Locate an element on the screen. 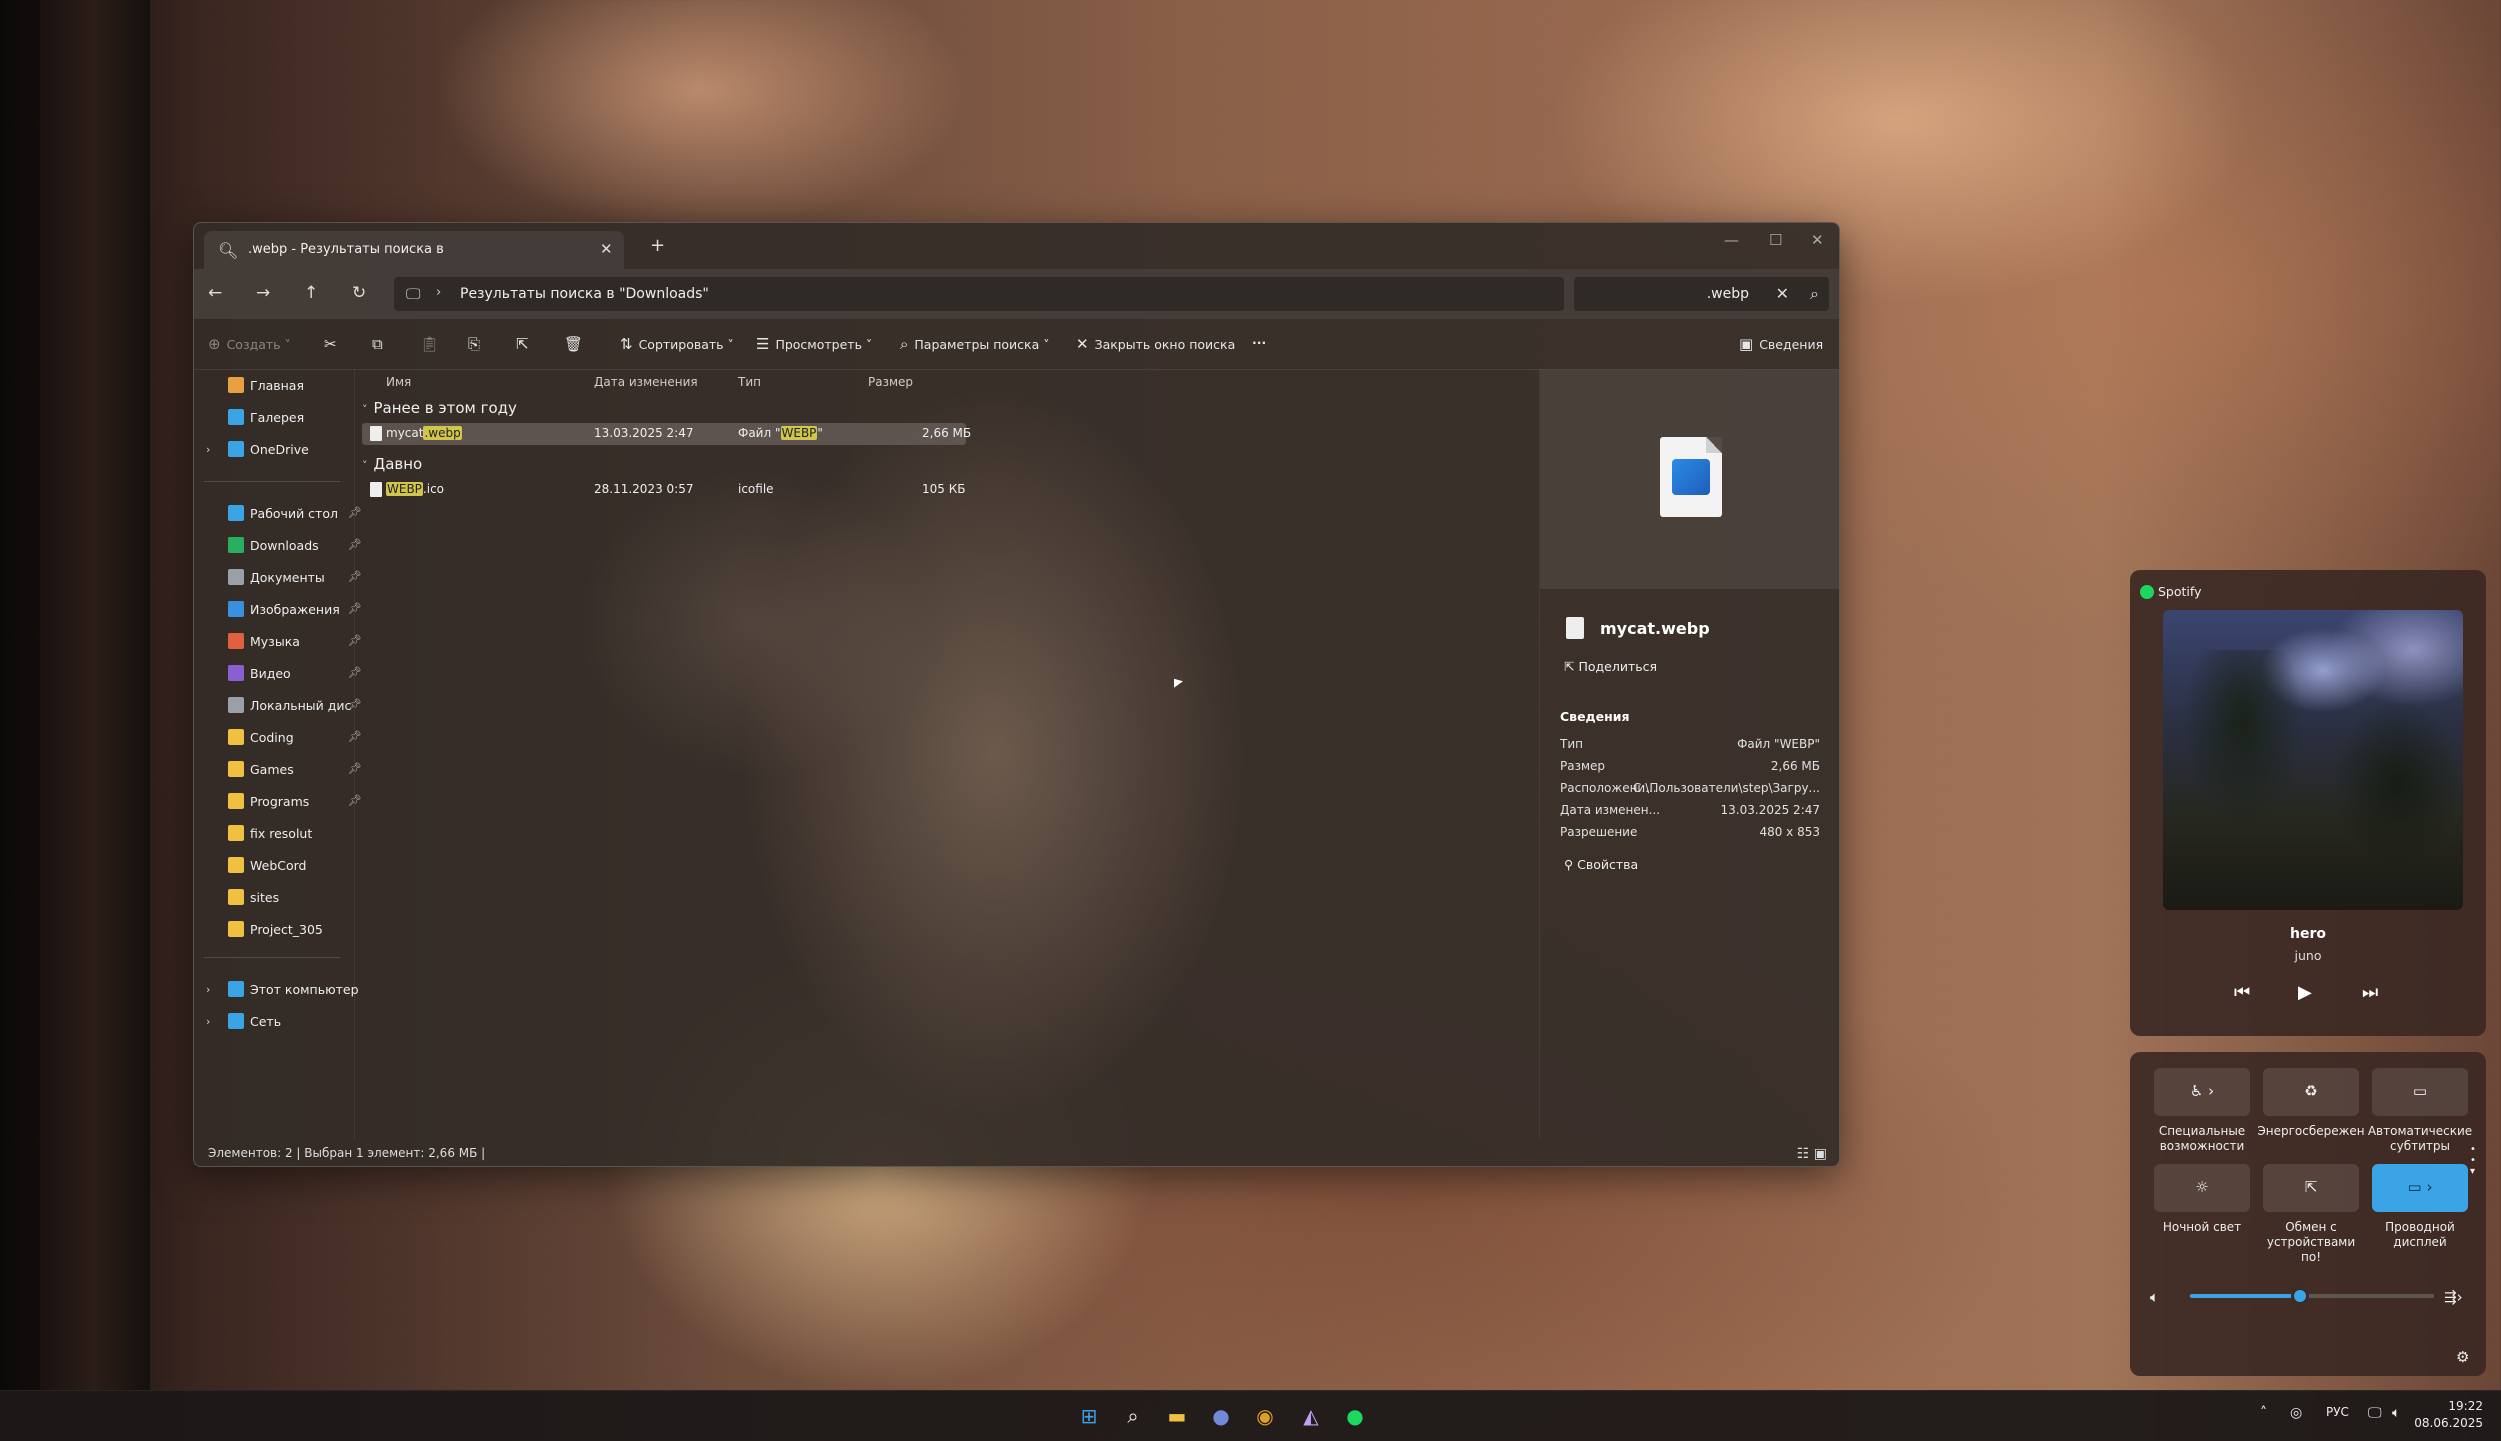  sidebar-item: Изображения 📌︎ is located at coordinates (284, 612).